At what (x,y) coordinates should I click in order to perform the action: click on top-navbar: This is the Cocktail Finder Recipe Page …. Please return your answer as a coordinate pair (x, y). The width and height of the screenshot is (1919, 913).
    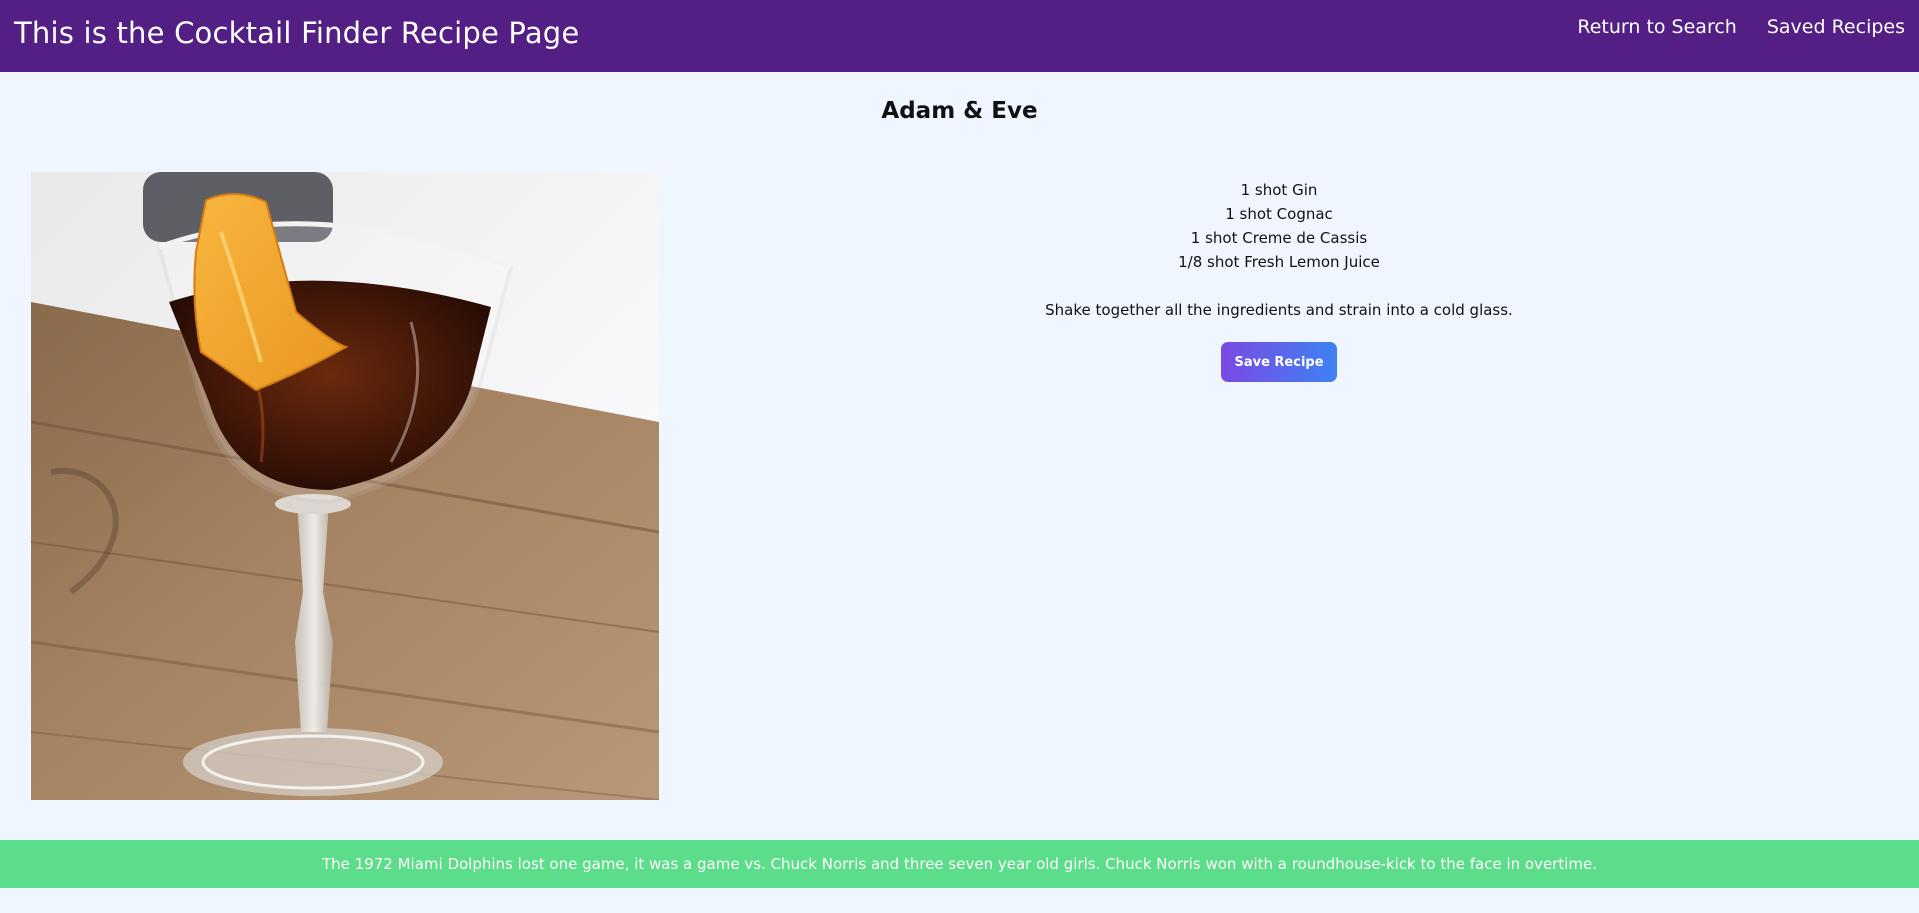
    Looking at the image, I should click on (959, 36).